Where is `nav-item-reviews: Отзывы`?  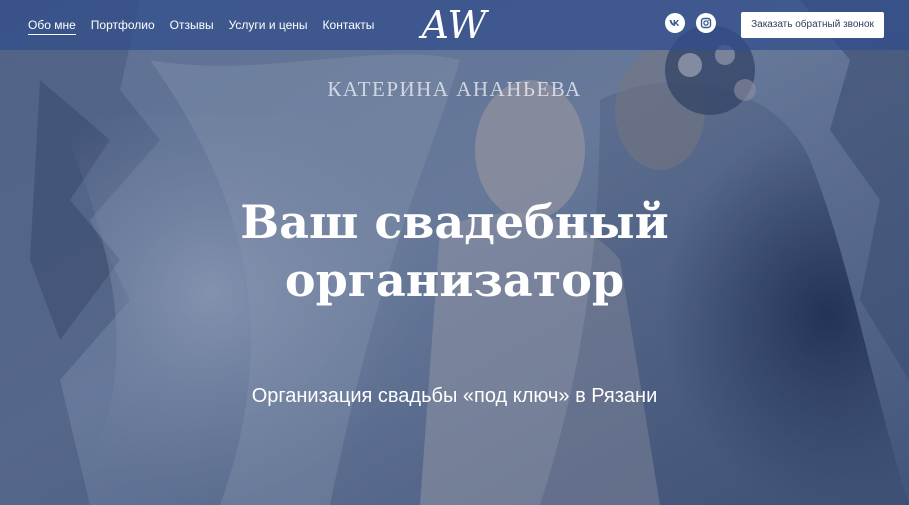
nav-item-reviews: Отзывы is located at coordinates (192, 26).